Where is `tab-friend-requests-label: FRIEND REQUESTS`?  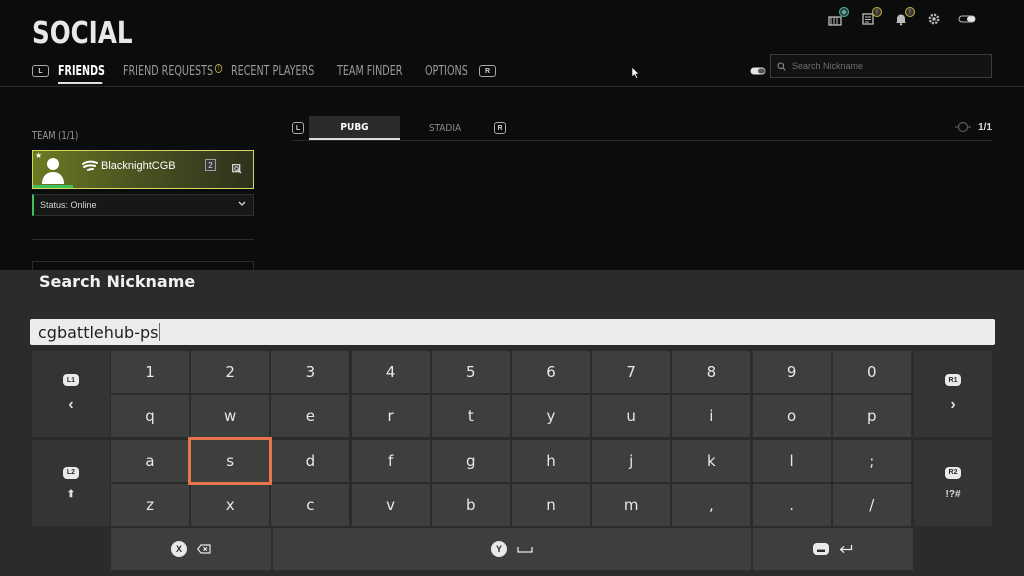 tab-friend-requests-label: FRIEND REQUESTS is located at coordinates (168, 71).